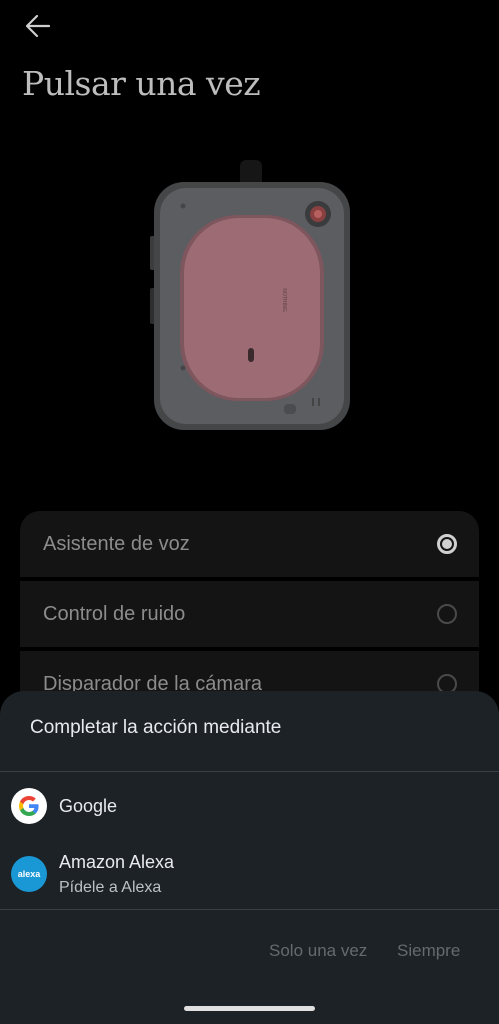 Image resolution: width=499 pixels, height=1024 pixels. I want to click on option-label: Asistente de voz, so click(116, 543).